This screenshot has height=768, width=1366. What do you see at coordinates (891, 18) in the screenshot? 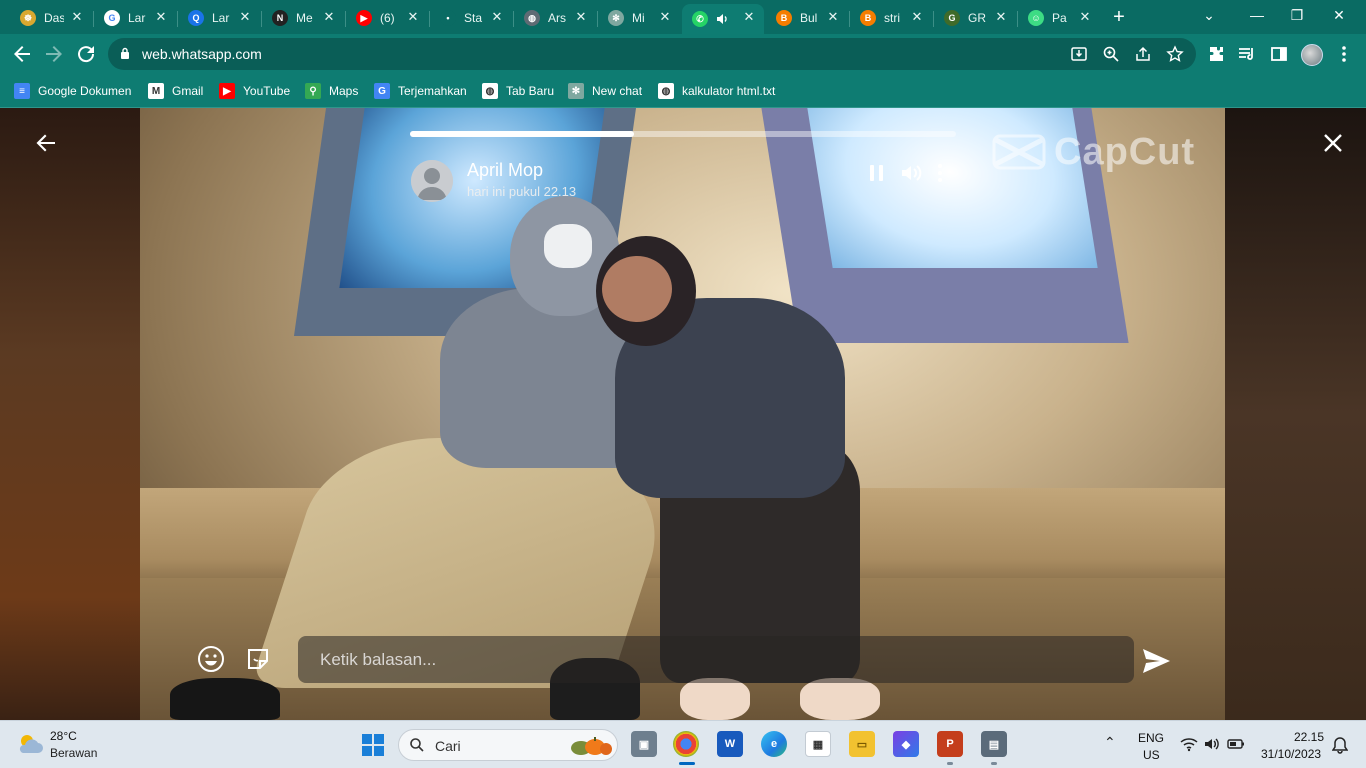
I see `browser-tab: Bstri ✕` at bounding box center [891, 18].